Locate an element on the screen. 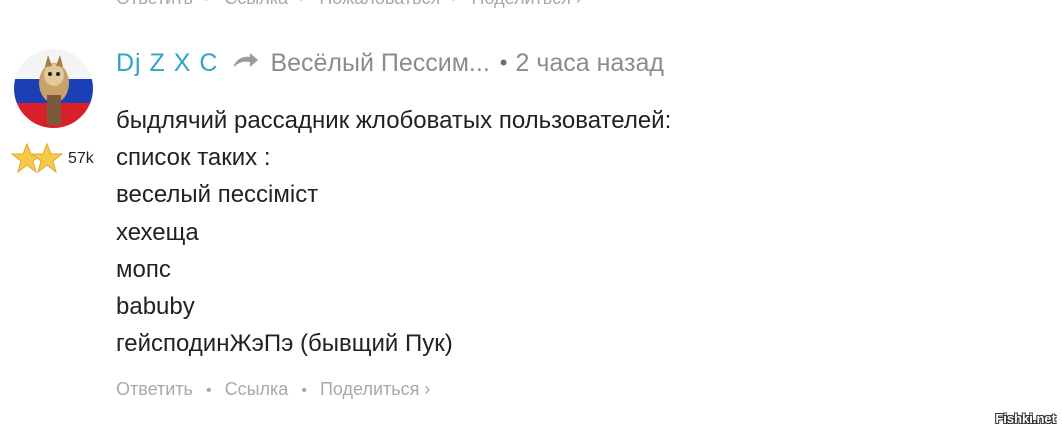 The height and width of the screenshot is (434, 1062). comment-time: 2 часа назад is located at coordinates (589, 63).